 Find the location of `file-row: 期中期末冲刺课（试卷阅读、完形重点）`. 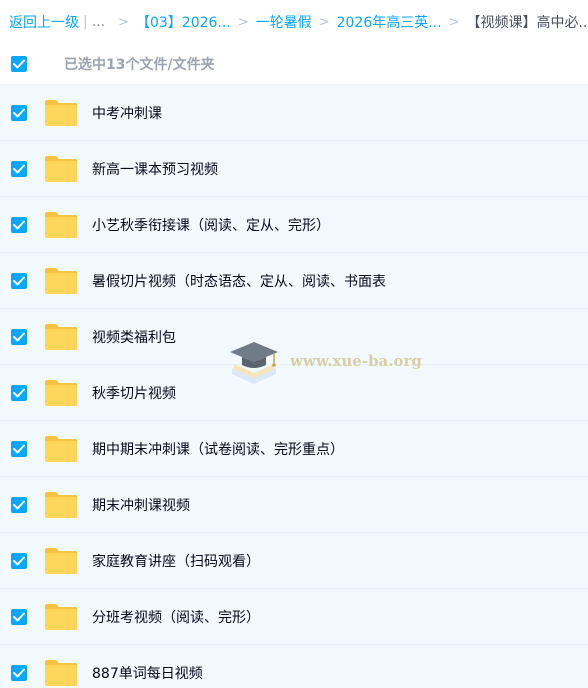

file-row: 期中期末冲刺课（试卷阅读、完形重点） is located at coordinates (294, 449).